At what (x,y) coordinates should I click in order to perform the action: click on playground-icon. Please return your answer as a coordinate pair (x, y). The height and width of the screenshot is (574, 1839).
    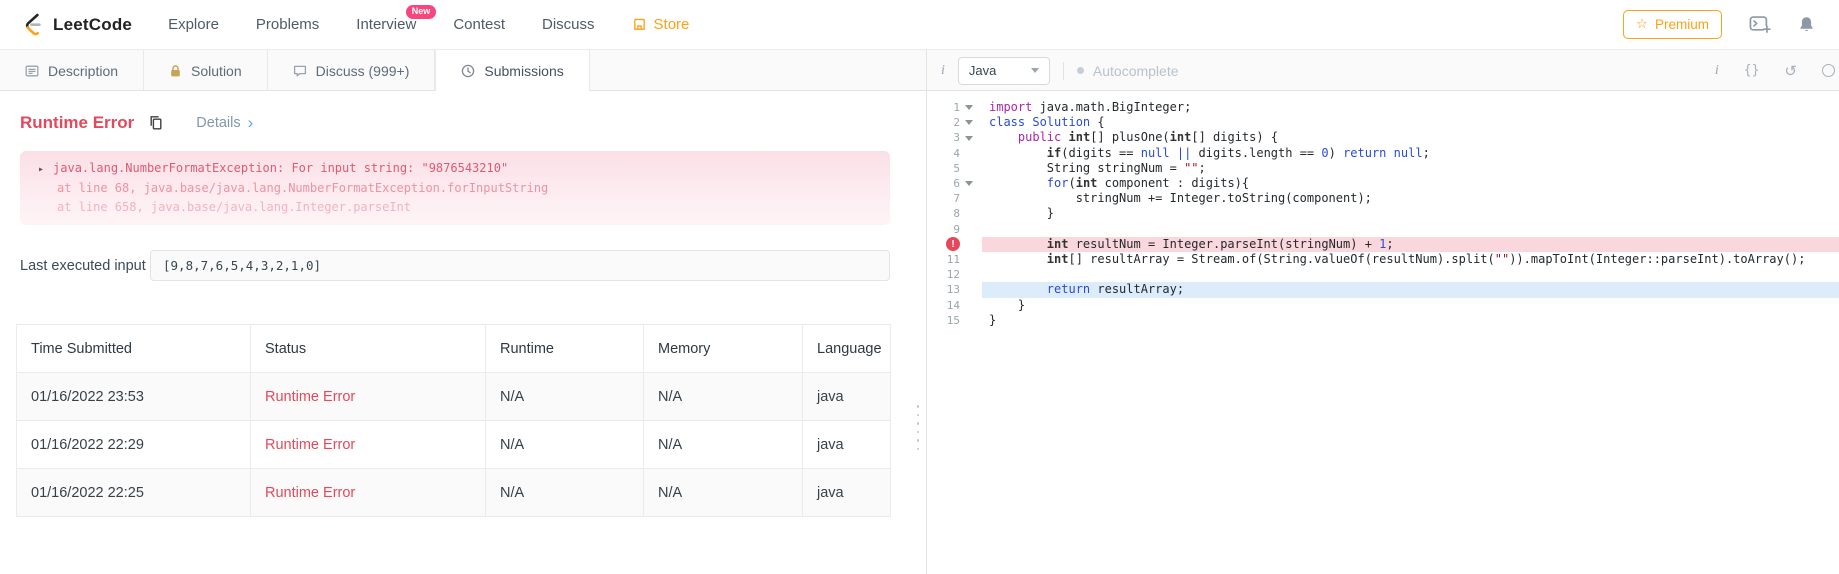
    Looking at the image, I should click on (1760, 24).